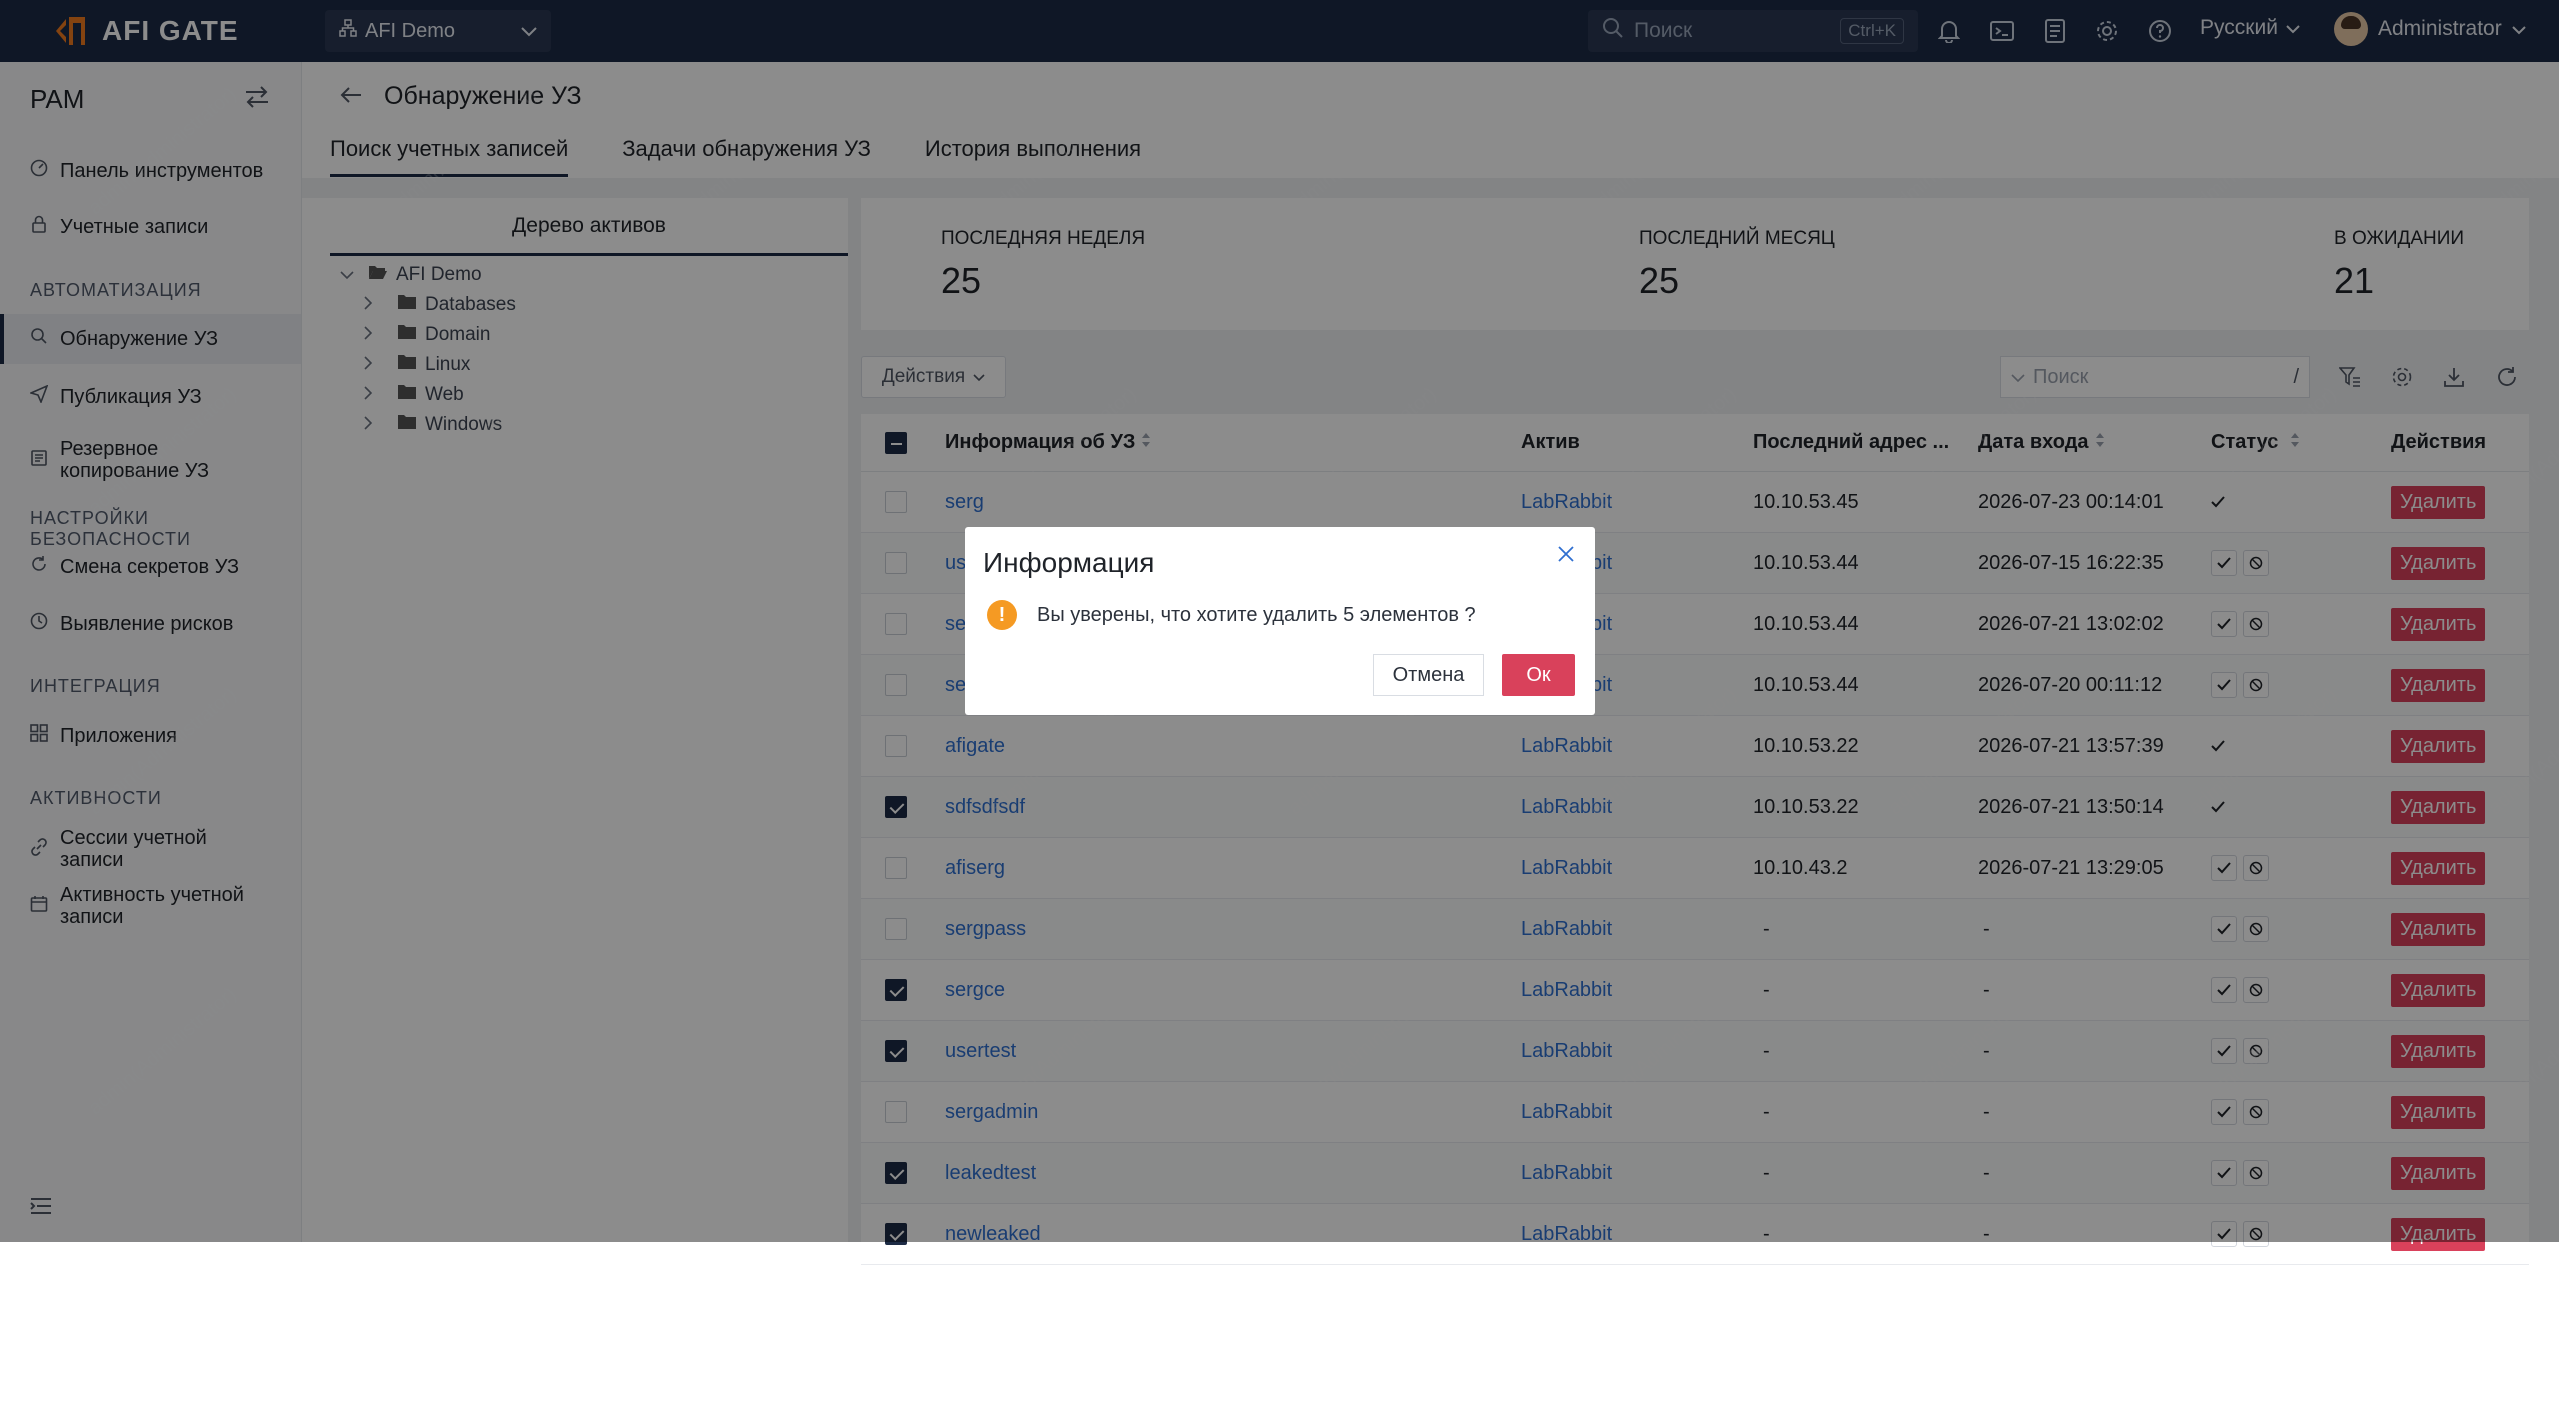  Describe the element at coordinates (1428, 675) in the screenshot. I see `cancel-button: Отмена` at that location.